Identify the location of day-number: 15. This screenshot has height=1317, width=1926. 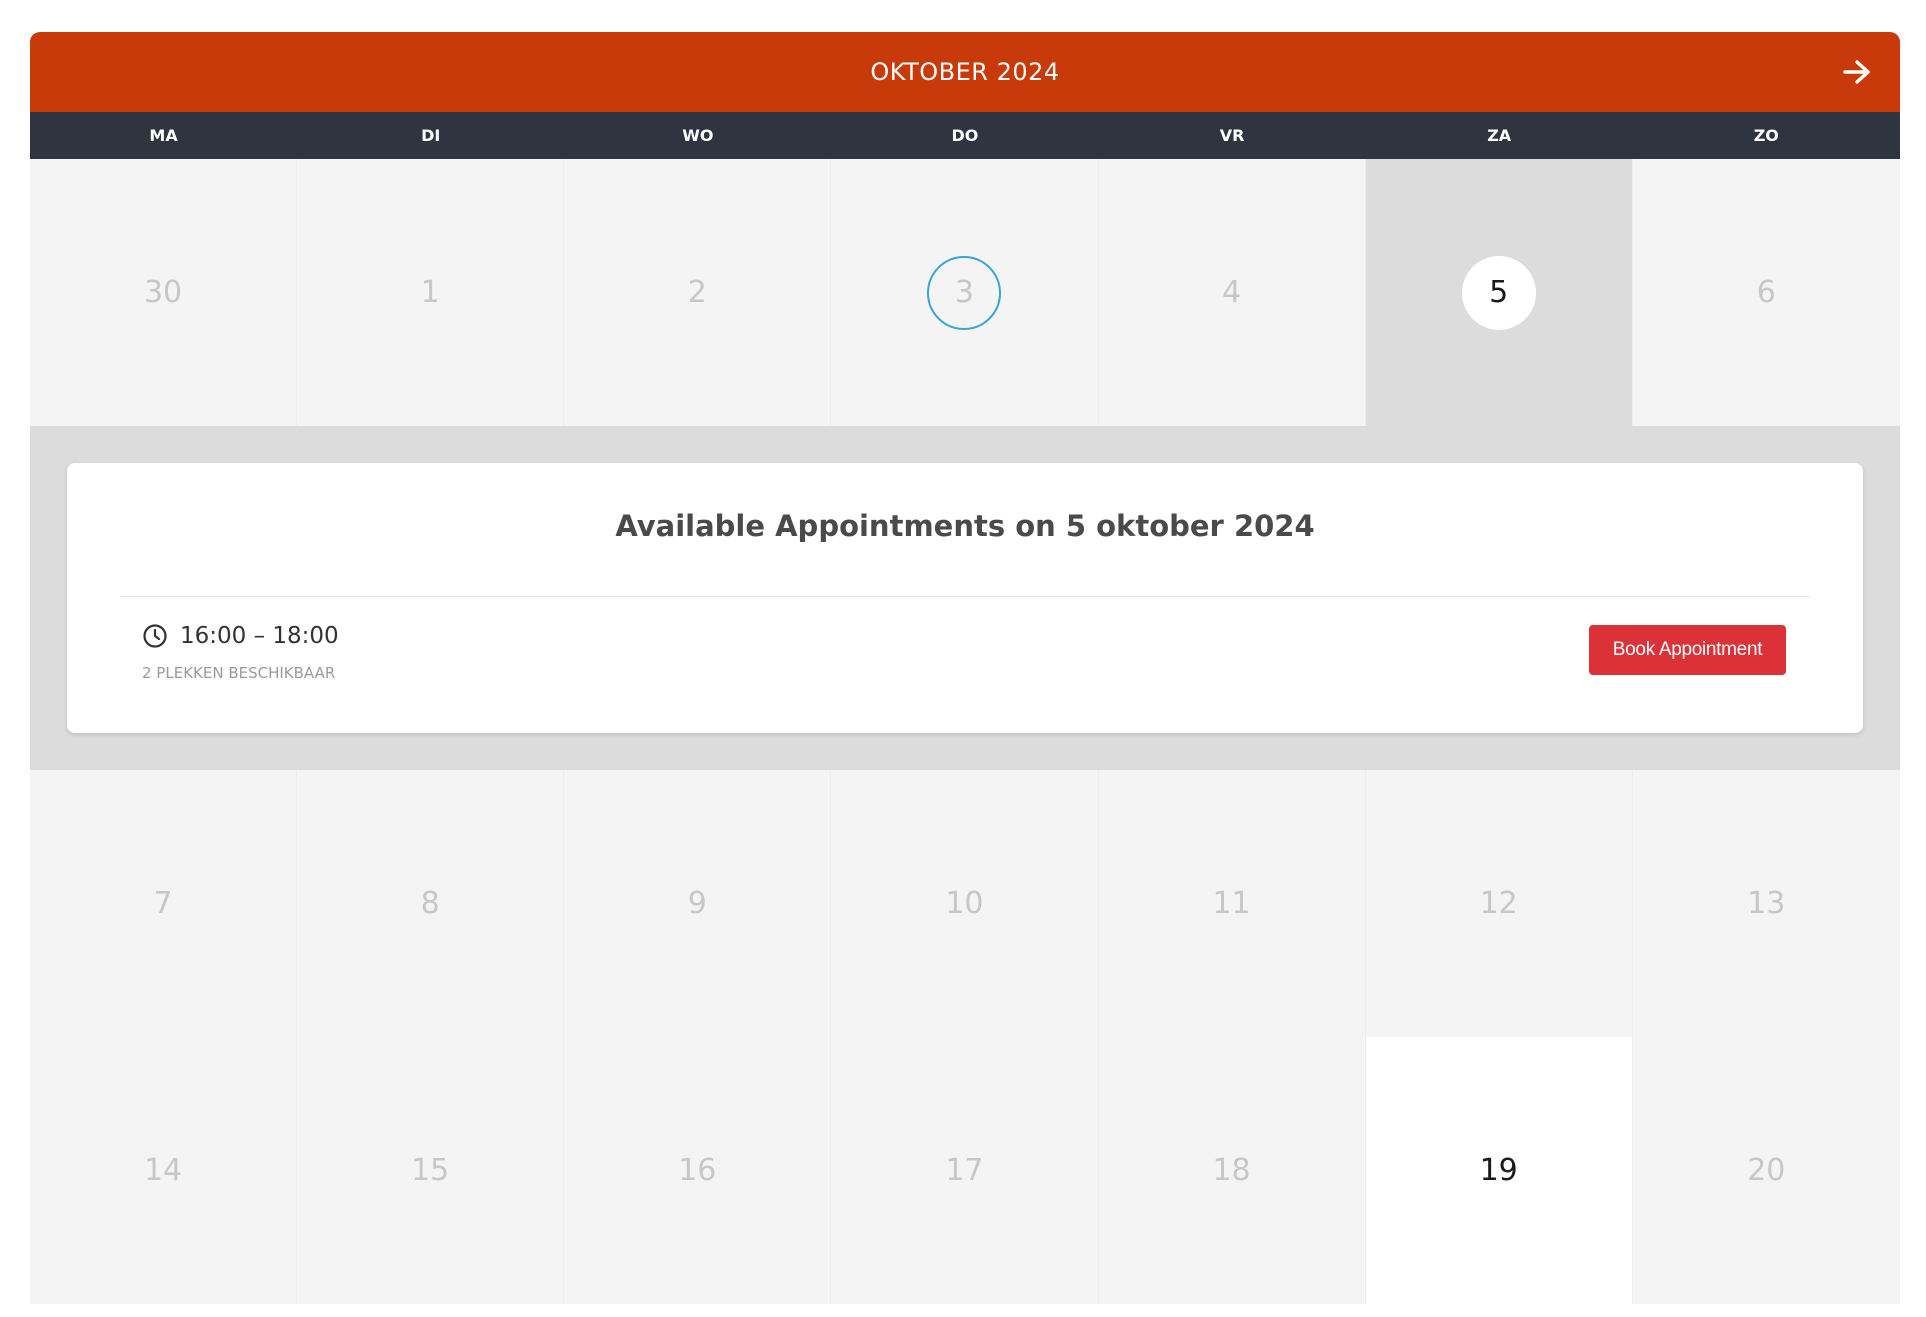
(430, 1170).